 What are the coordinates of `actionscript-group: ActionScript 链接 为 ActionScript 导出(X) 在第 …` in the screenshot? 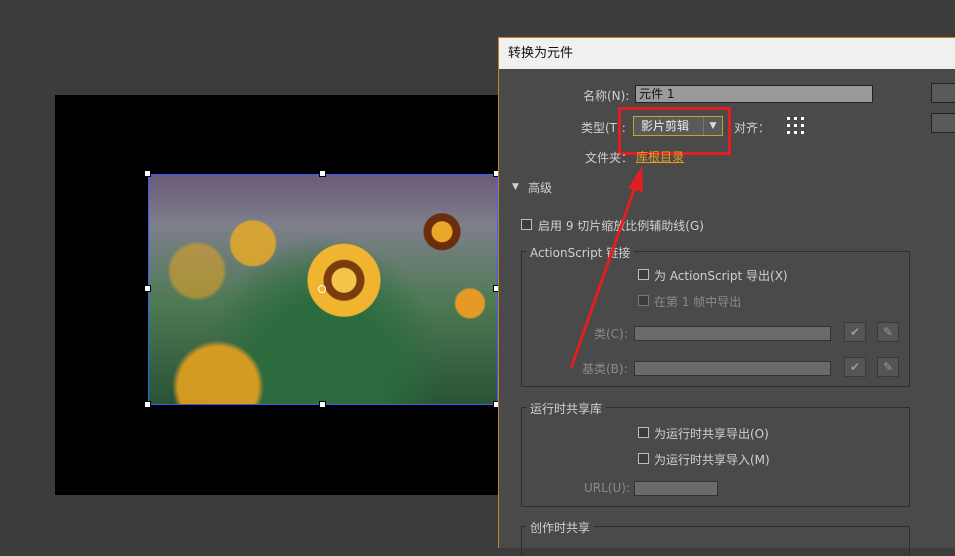 It's located at (715, 315).